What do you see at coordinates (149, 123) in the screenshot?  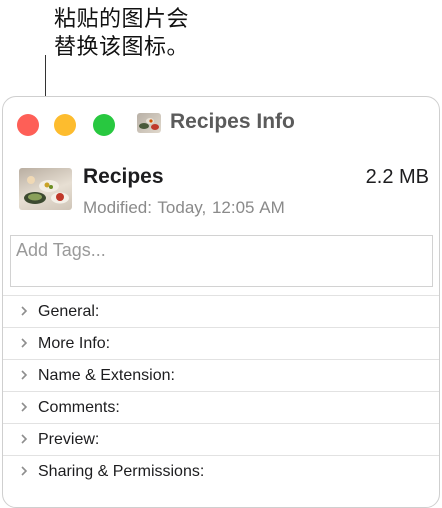 I see `file-thumbnail-small-icon` at bounding box center [149, 123].